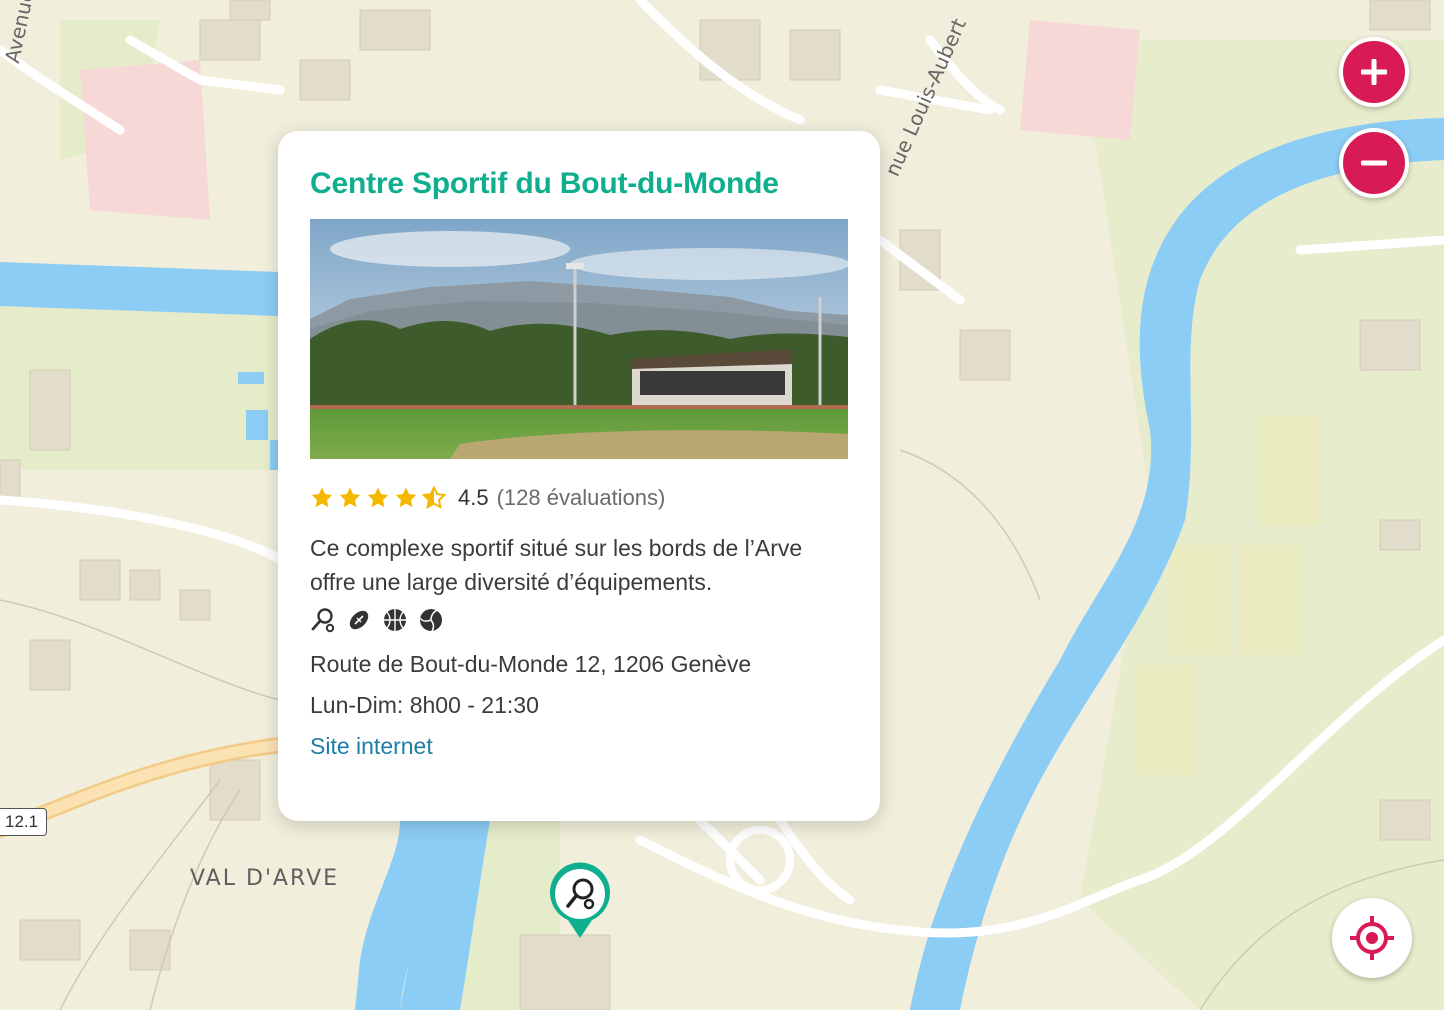 This screenshot has width=1444, height=1010. What do you see at coordinates (544, 183) in the screenshot?
I see `popup-title: Centre Sportif du Bout-du-Monde` at bounding box center [544, 183].